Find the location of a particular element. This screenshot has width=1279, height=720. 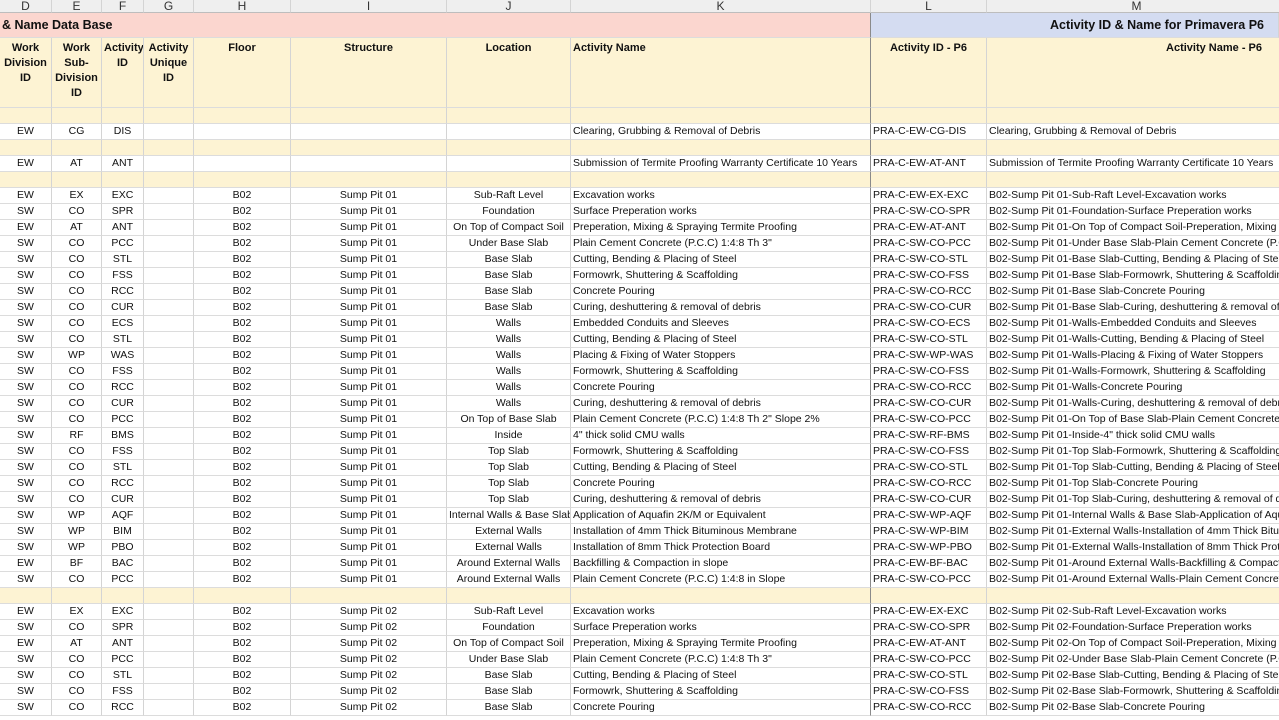

column-letter-i: I is located at coordinates (369, 6).